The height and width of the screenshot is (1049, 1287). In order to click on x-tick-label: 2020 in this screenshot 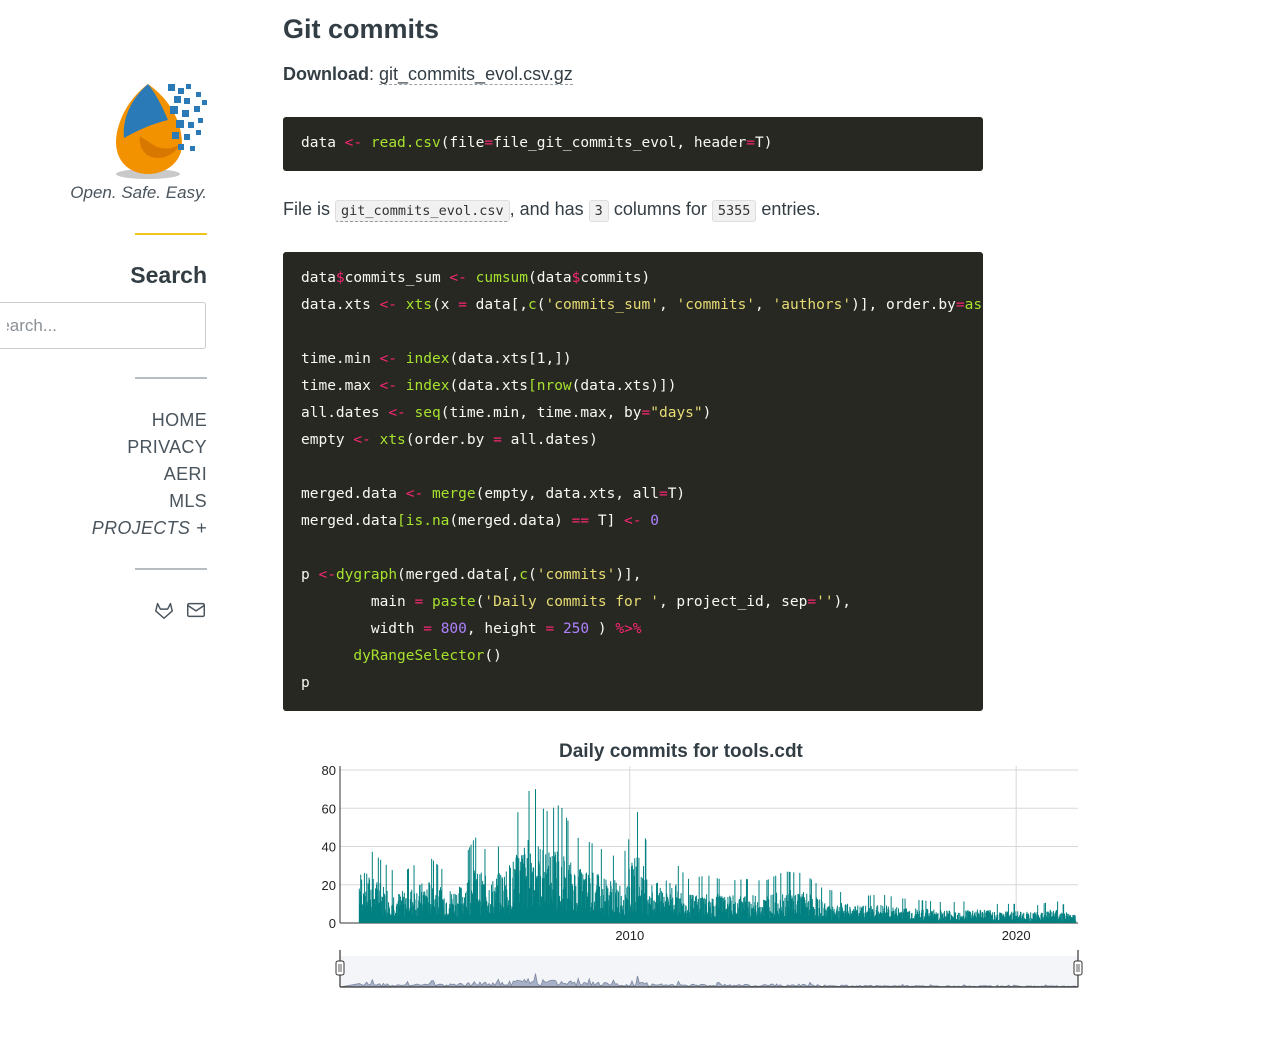, I will do `click(1016, 935)`.